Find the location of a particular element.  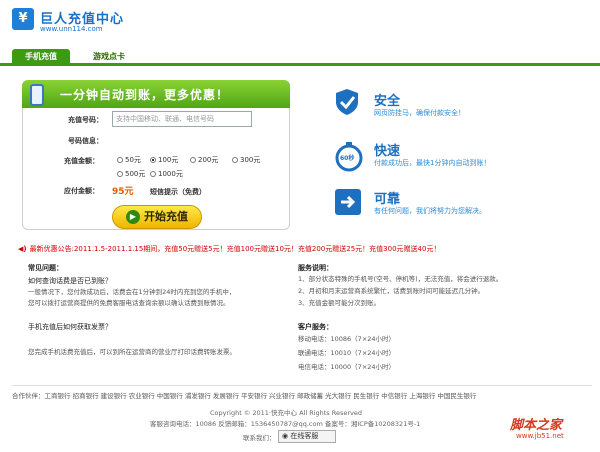

watermark: 脚本之家 is located at coordinates (536, 425).